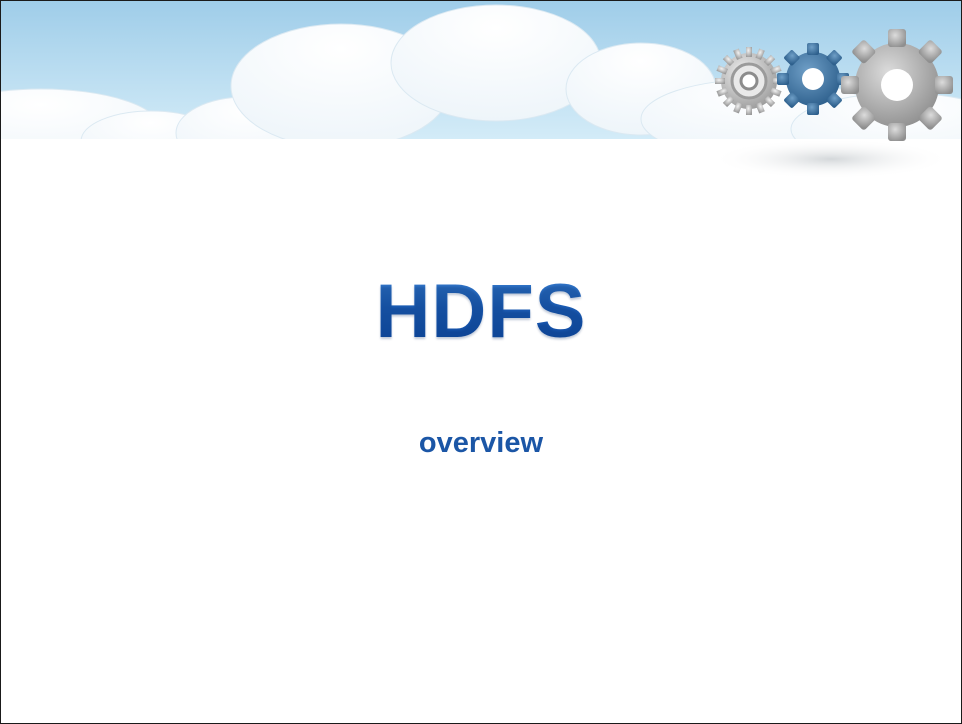 The height and width of the screenshot is (724, 962). Describe the element at coordinates (481, 312) in the screenshot. I see `slide-title: HDFS` at that location.